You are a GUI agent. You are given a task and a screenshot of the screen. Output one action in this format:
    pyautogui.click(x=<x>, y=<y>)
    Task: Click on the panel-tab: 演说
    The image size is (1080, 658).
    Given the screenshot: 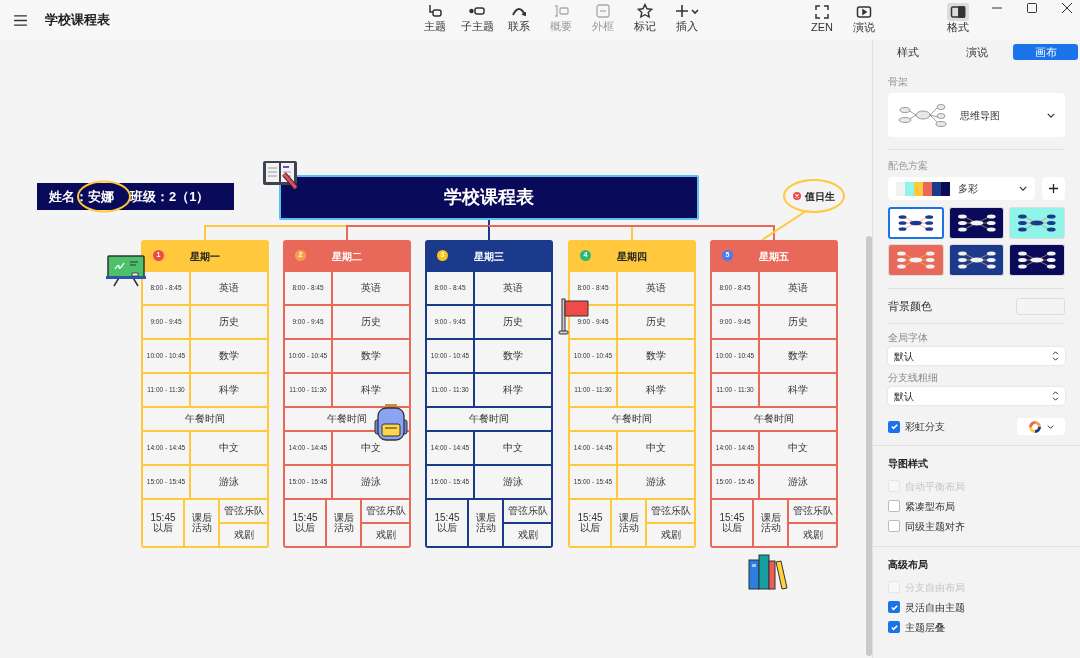 What is the action you would take?
    pyautogui.click(x=976, y=52)
    